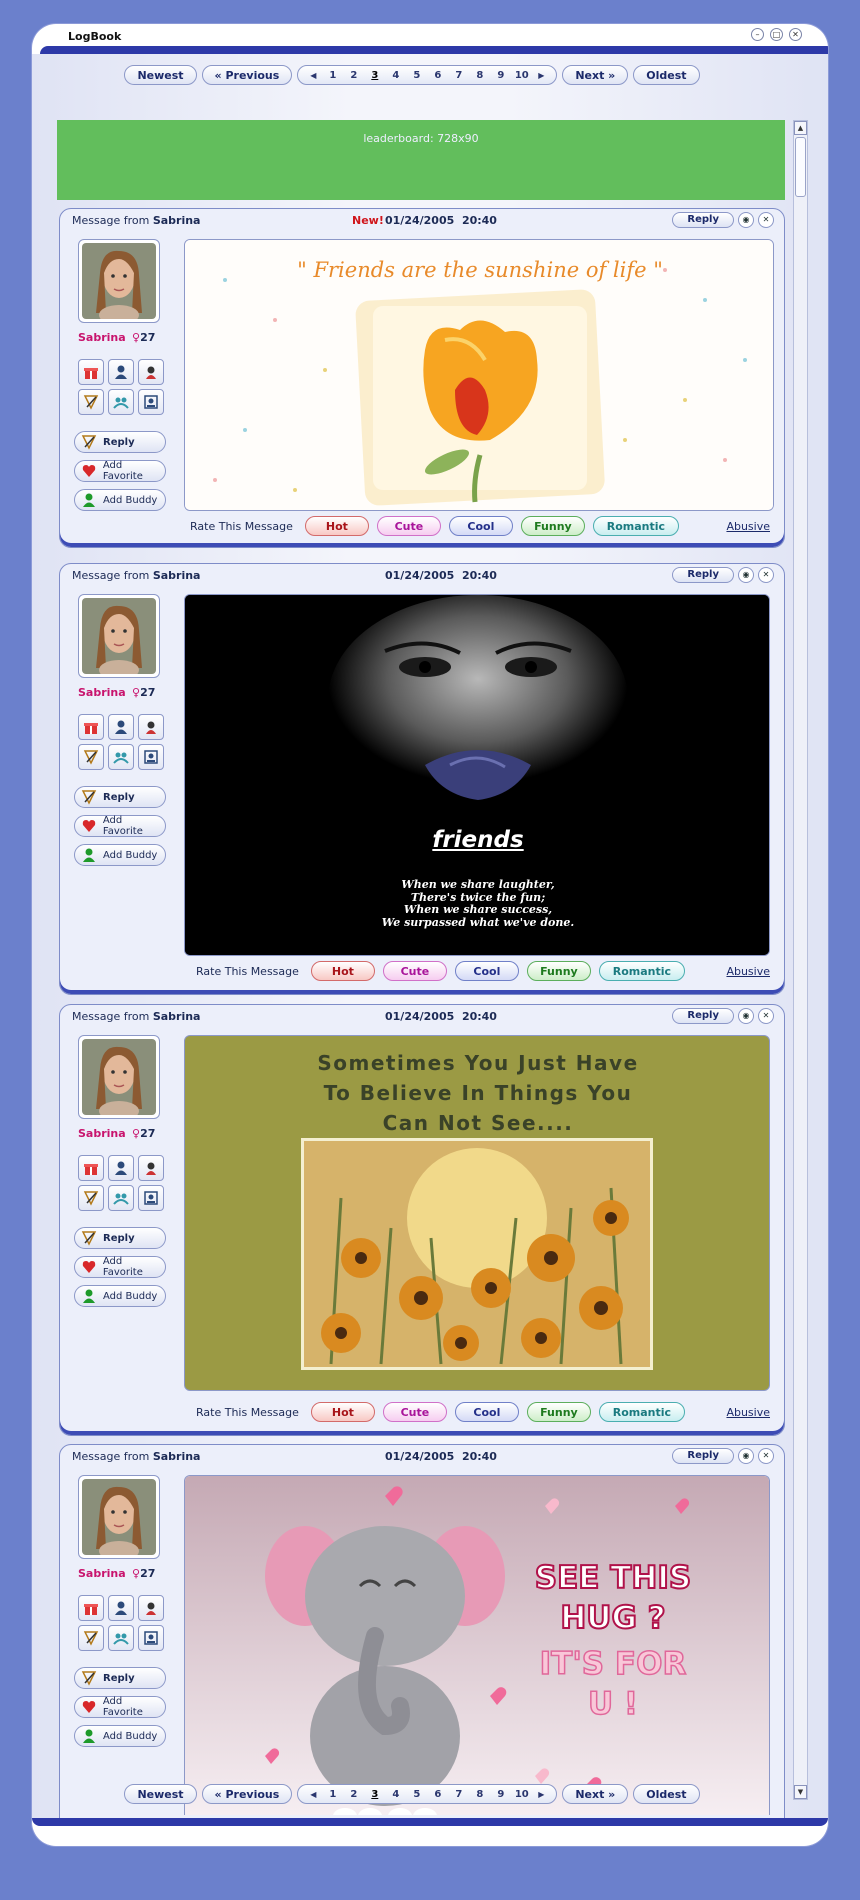  I want to click on close-icon: ✕, so click(795, 34).